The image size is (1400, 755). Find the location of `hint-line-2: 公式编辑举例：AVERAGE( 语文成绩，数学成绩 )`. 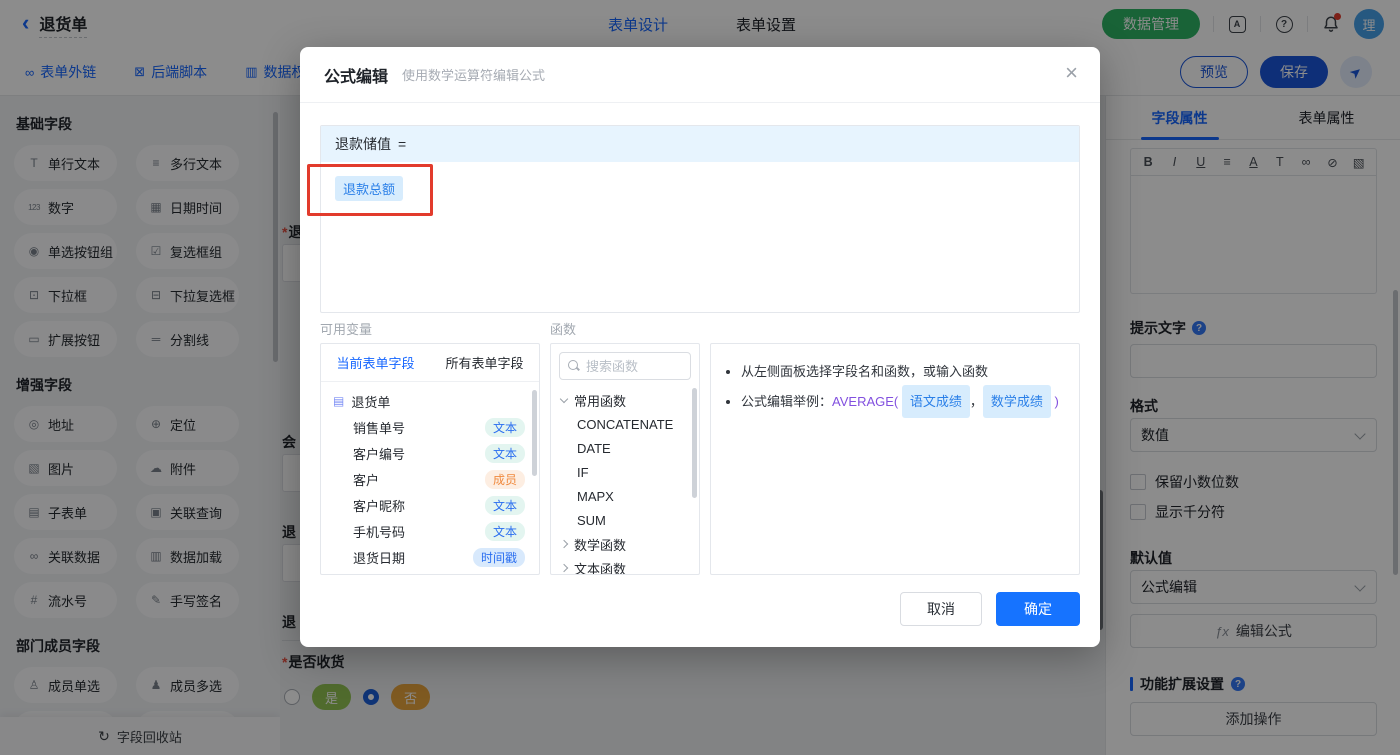

hint-line-2: 公式编辑举例：AVERAGE( 语文成绩，数学成绩 ) is located at coordinates (910, 401).